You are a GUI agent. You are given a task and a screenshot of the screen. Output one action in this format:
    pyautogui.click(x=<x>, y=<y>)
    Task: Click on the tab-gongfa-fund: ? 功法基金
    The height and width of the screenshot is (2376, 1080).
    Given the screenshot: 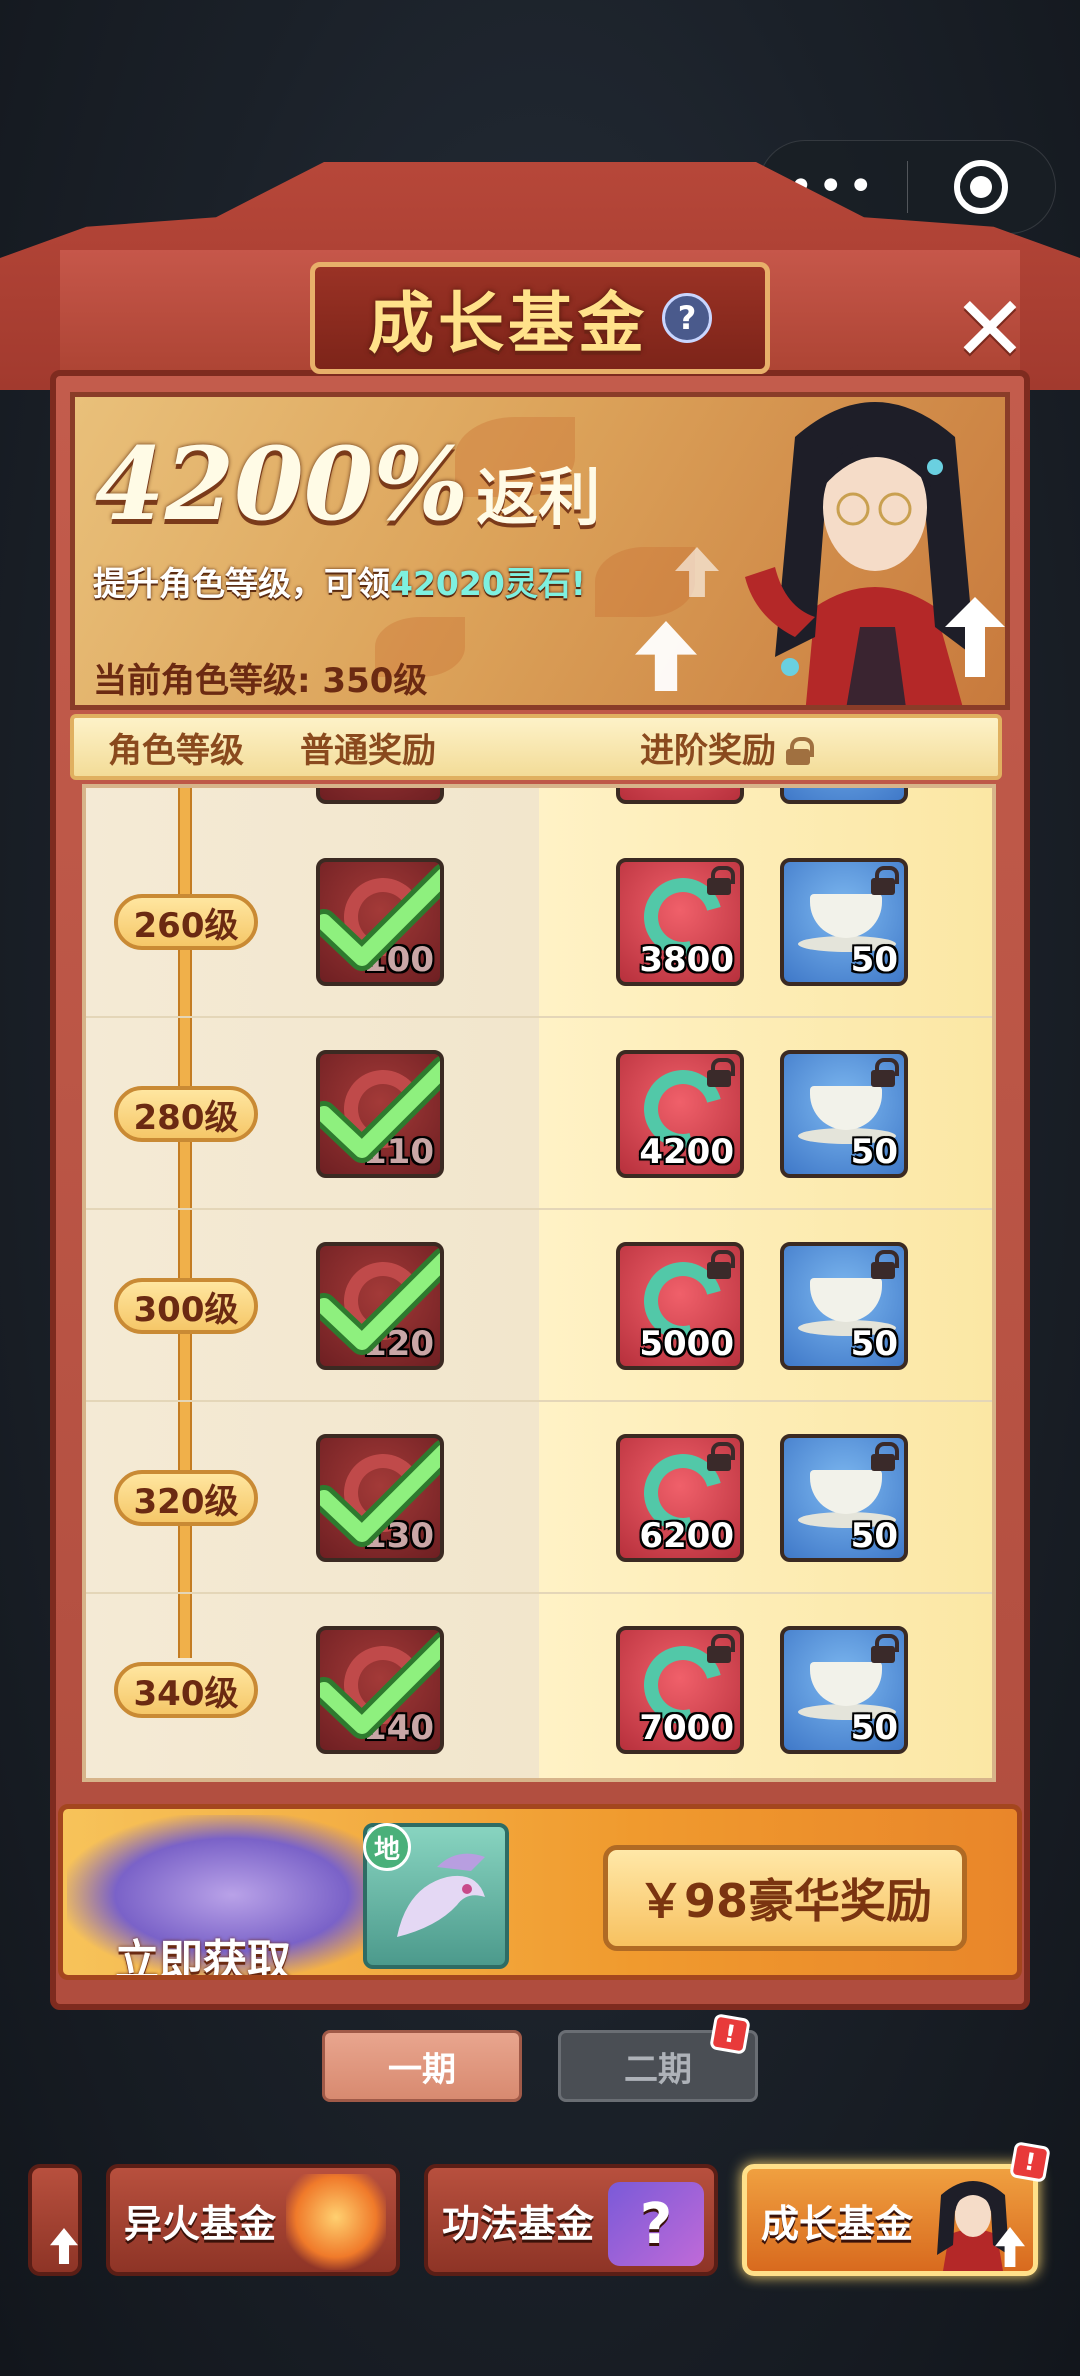 What is the action you would take?
    pyautogui.click(x=571, y=2220)
    